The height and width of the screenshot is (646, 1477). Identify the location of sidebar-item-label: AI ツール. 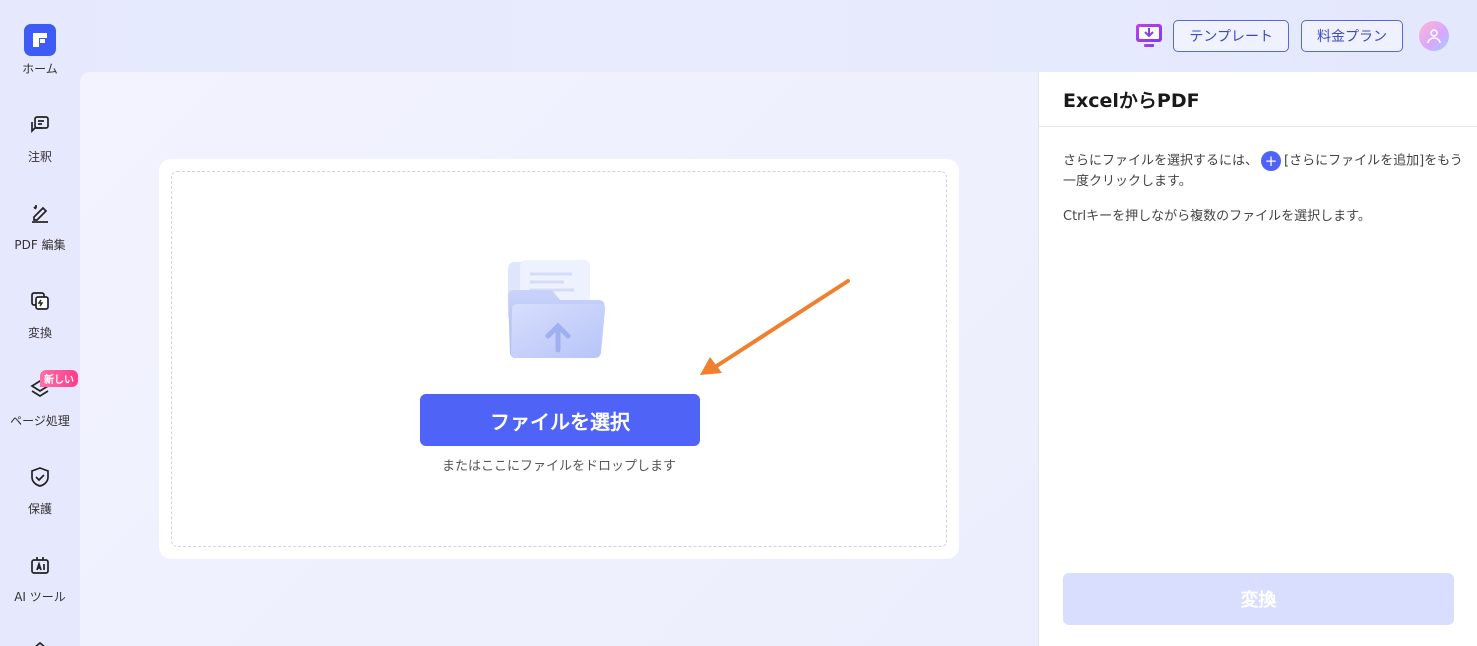
(40, 597).